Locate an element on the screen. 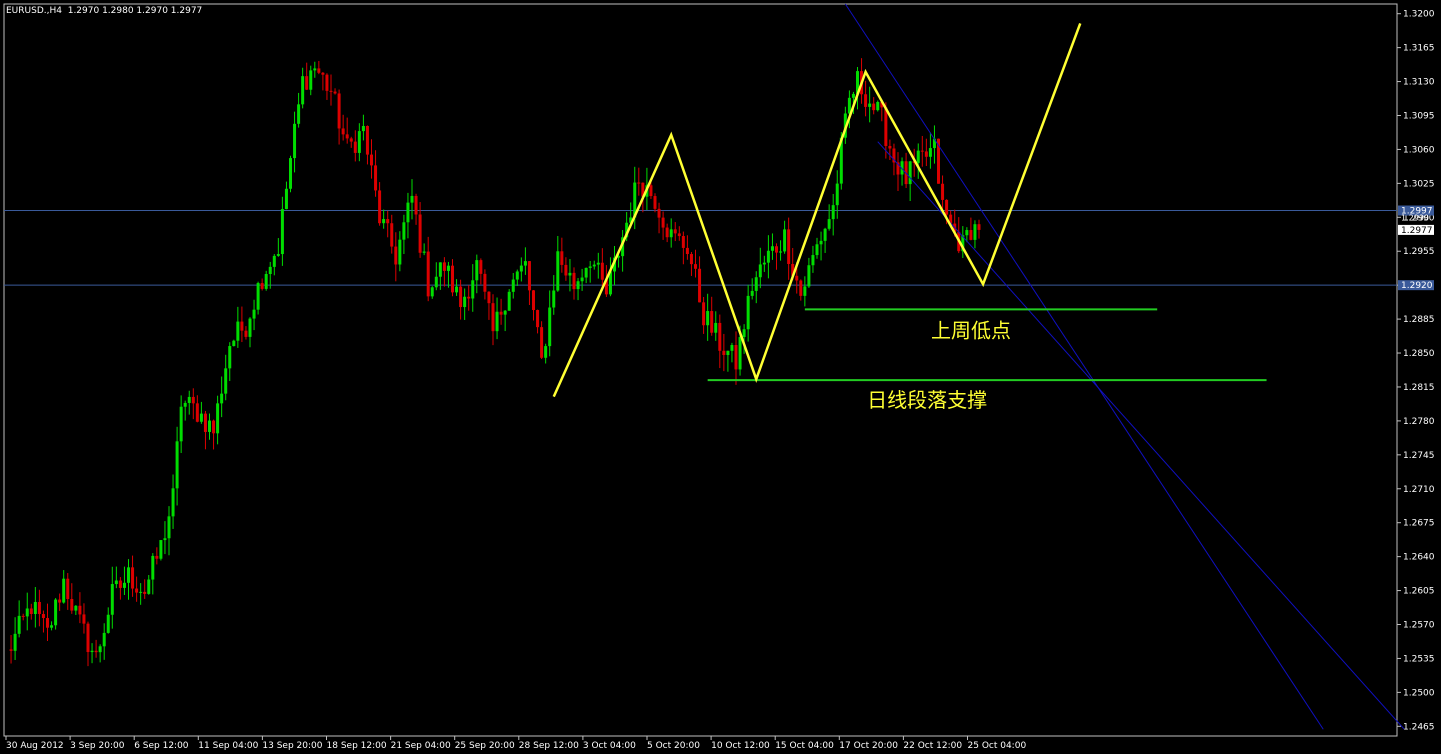 The width and height of the screenshot is (1441, 754). y-tick-label: 1.2570 is located at coordinates (1419, 626).